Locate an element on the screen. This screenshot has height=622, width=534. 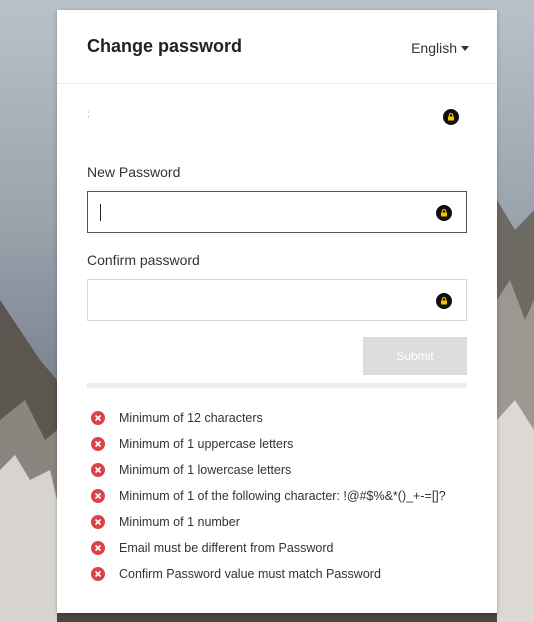
new-password-input is located at coordinates (253, 212).